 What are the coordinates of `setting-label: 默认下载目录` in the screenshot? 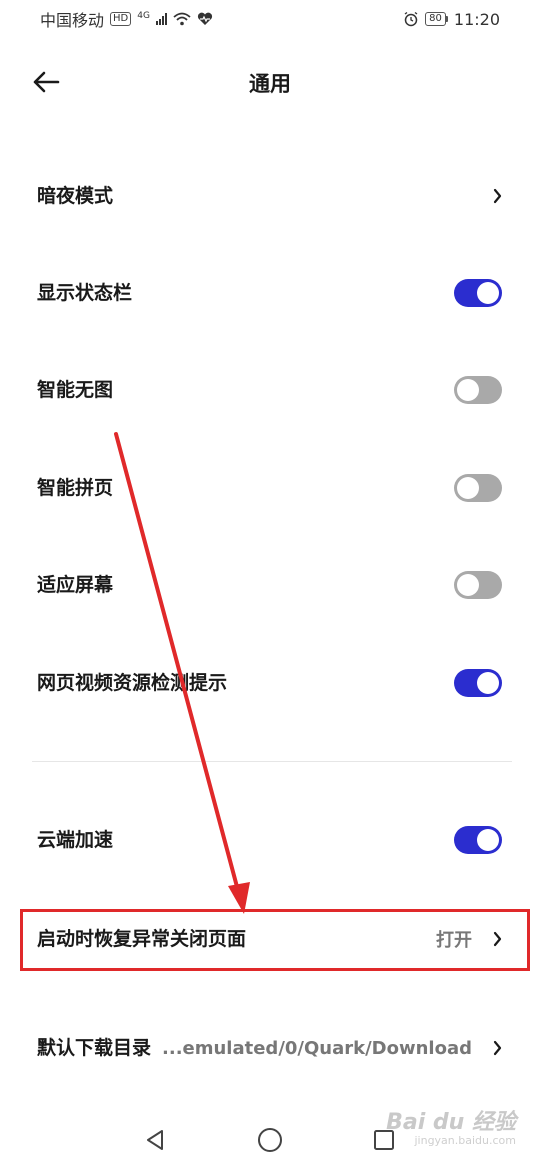 It's located at (94, 1048).